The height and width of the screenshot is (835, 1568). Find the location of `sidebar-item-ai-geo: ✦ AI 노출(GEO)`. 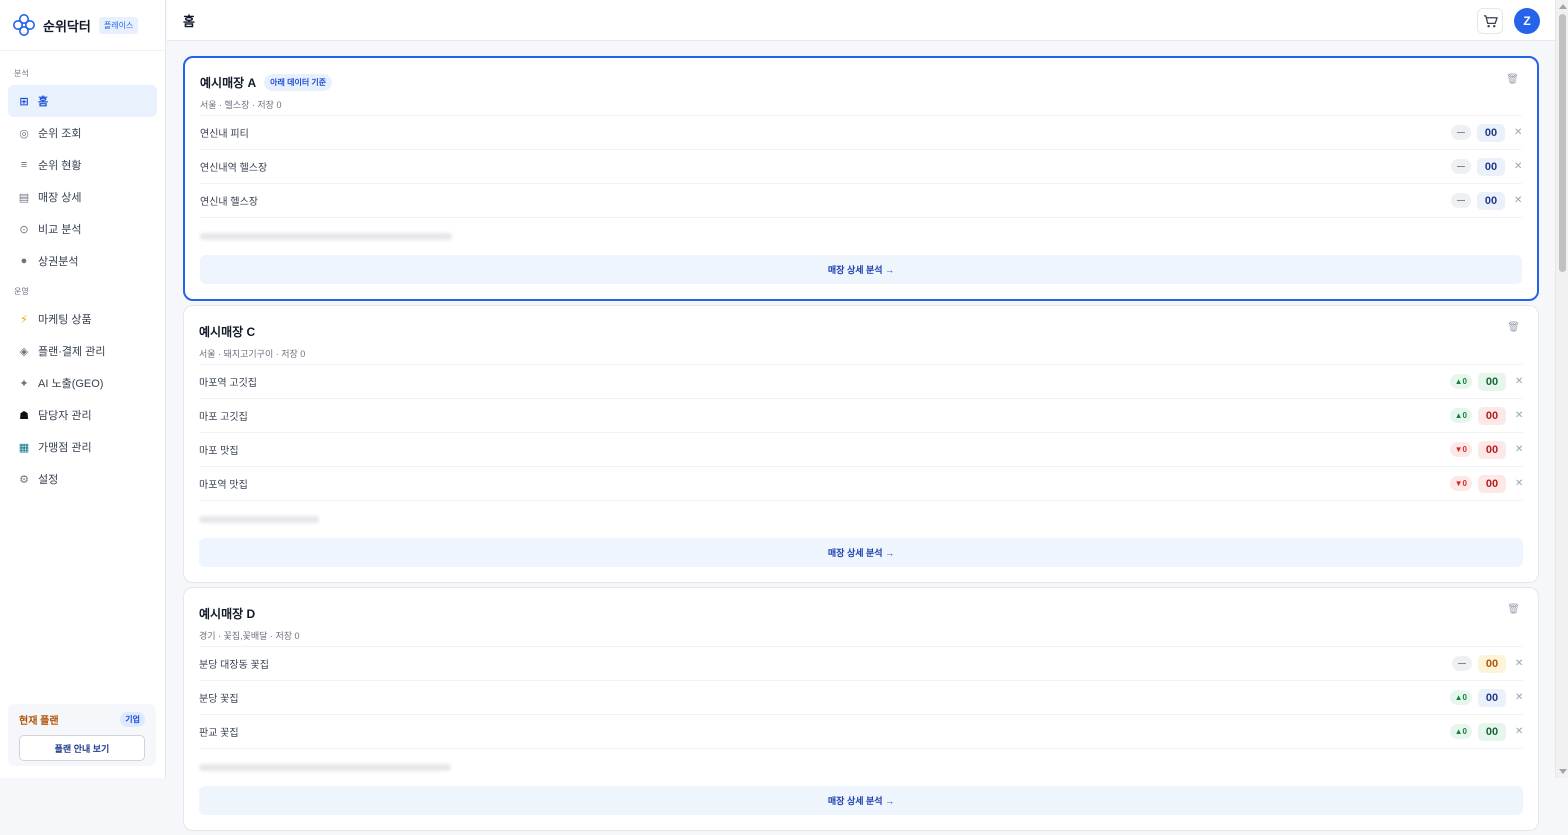

sidebar-item-ai-geo: ✦ AI 노출(GEO) is located at coordinates (82, 383).